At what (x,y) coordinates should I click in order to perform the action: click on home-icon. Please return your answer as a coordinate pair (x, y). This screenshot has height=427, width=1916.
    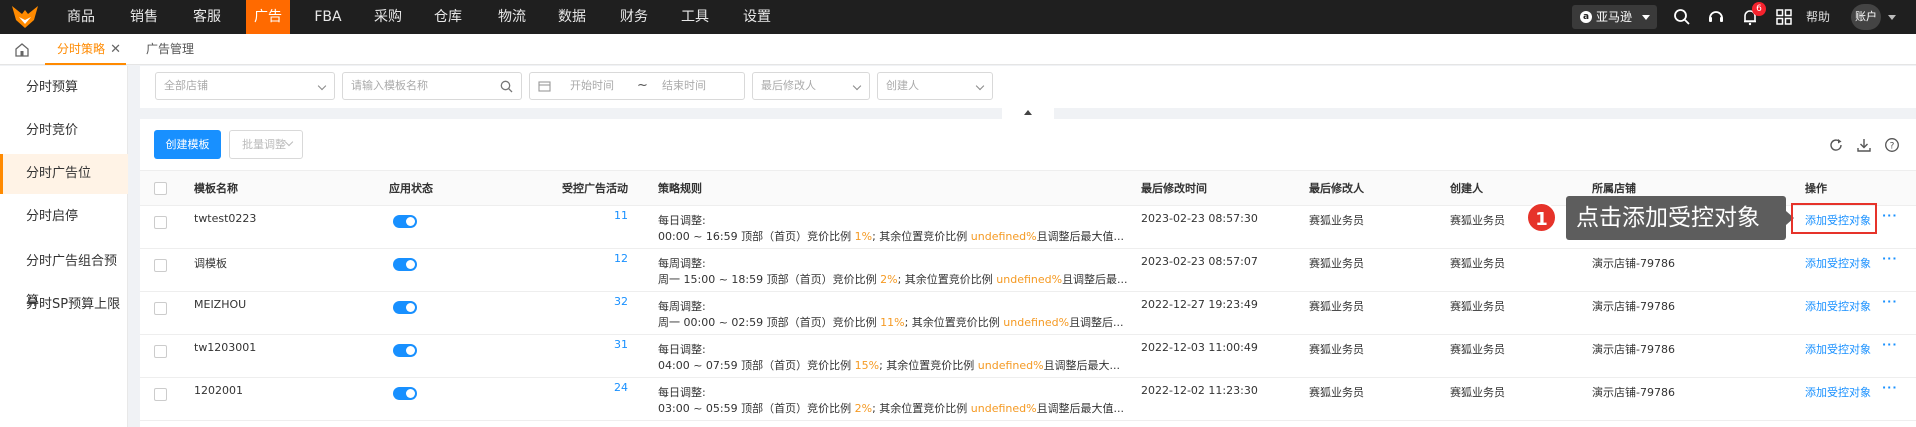
    Looking at the image, I should click on (22, 49).